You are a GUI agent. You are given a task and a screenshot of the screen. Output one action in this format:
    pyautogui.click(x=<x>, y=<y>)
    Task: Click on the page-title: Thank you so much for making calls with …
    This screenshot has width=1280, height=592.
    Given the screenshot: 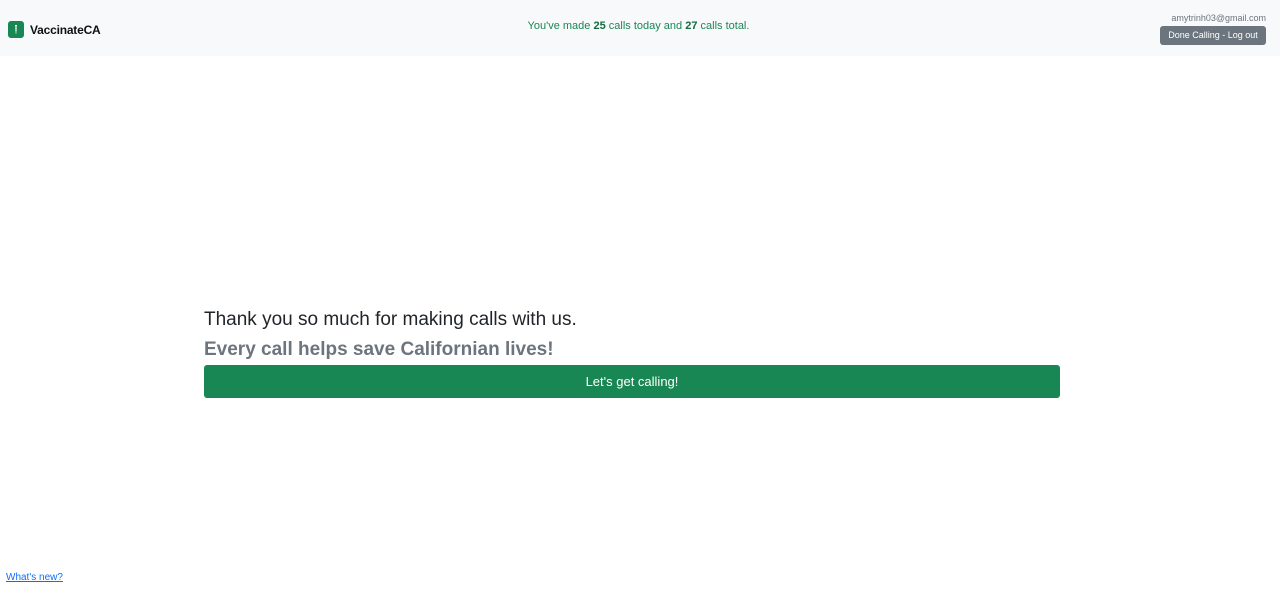 What is the action you would take?
    pyautogui.click(x=390, y=319)
    